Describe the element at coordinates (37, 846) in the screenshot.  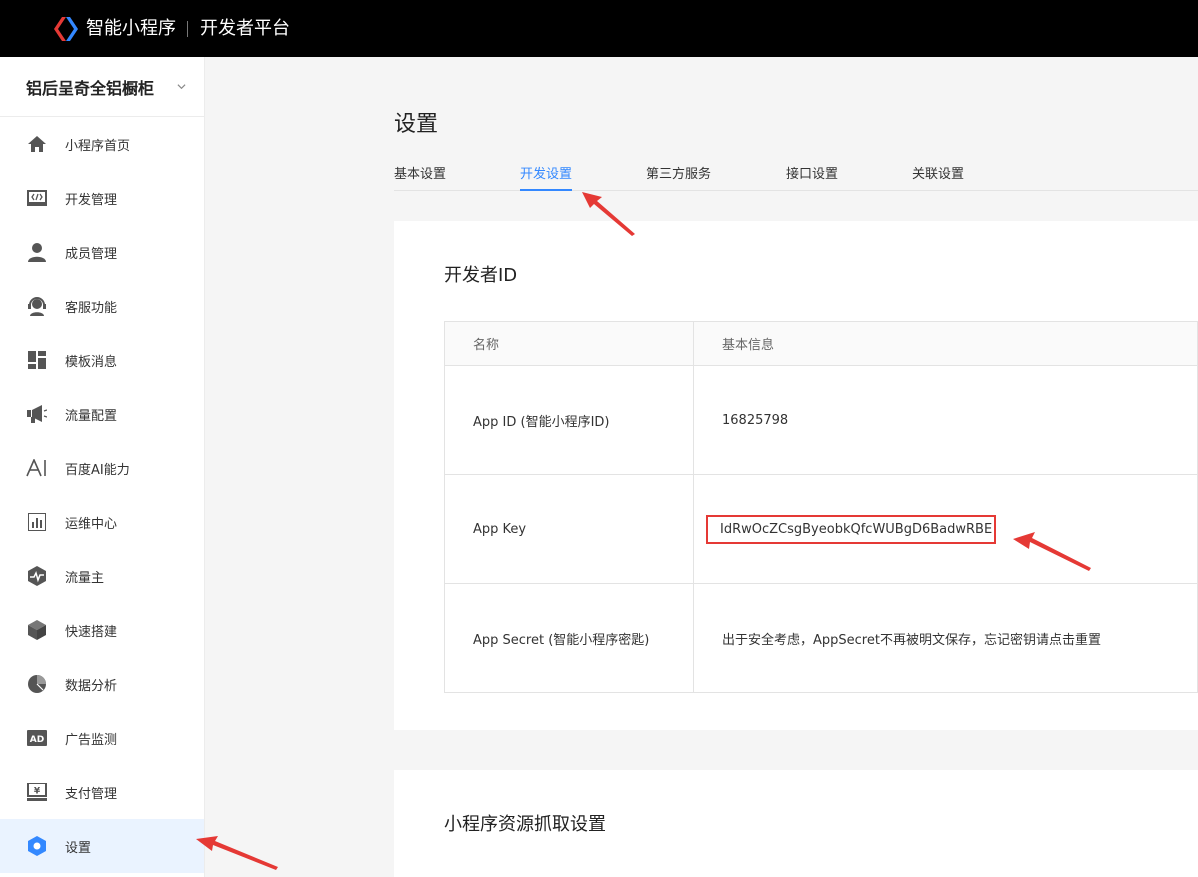
I see `settings-hexagon-icon` at that location.